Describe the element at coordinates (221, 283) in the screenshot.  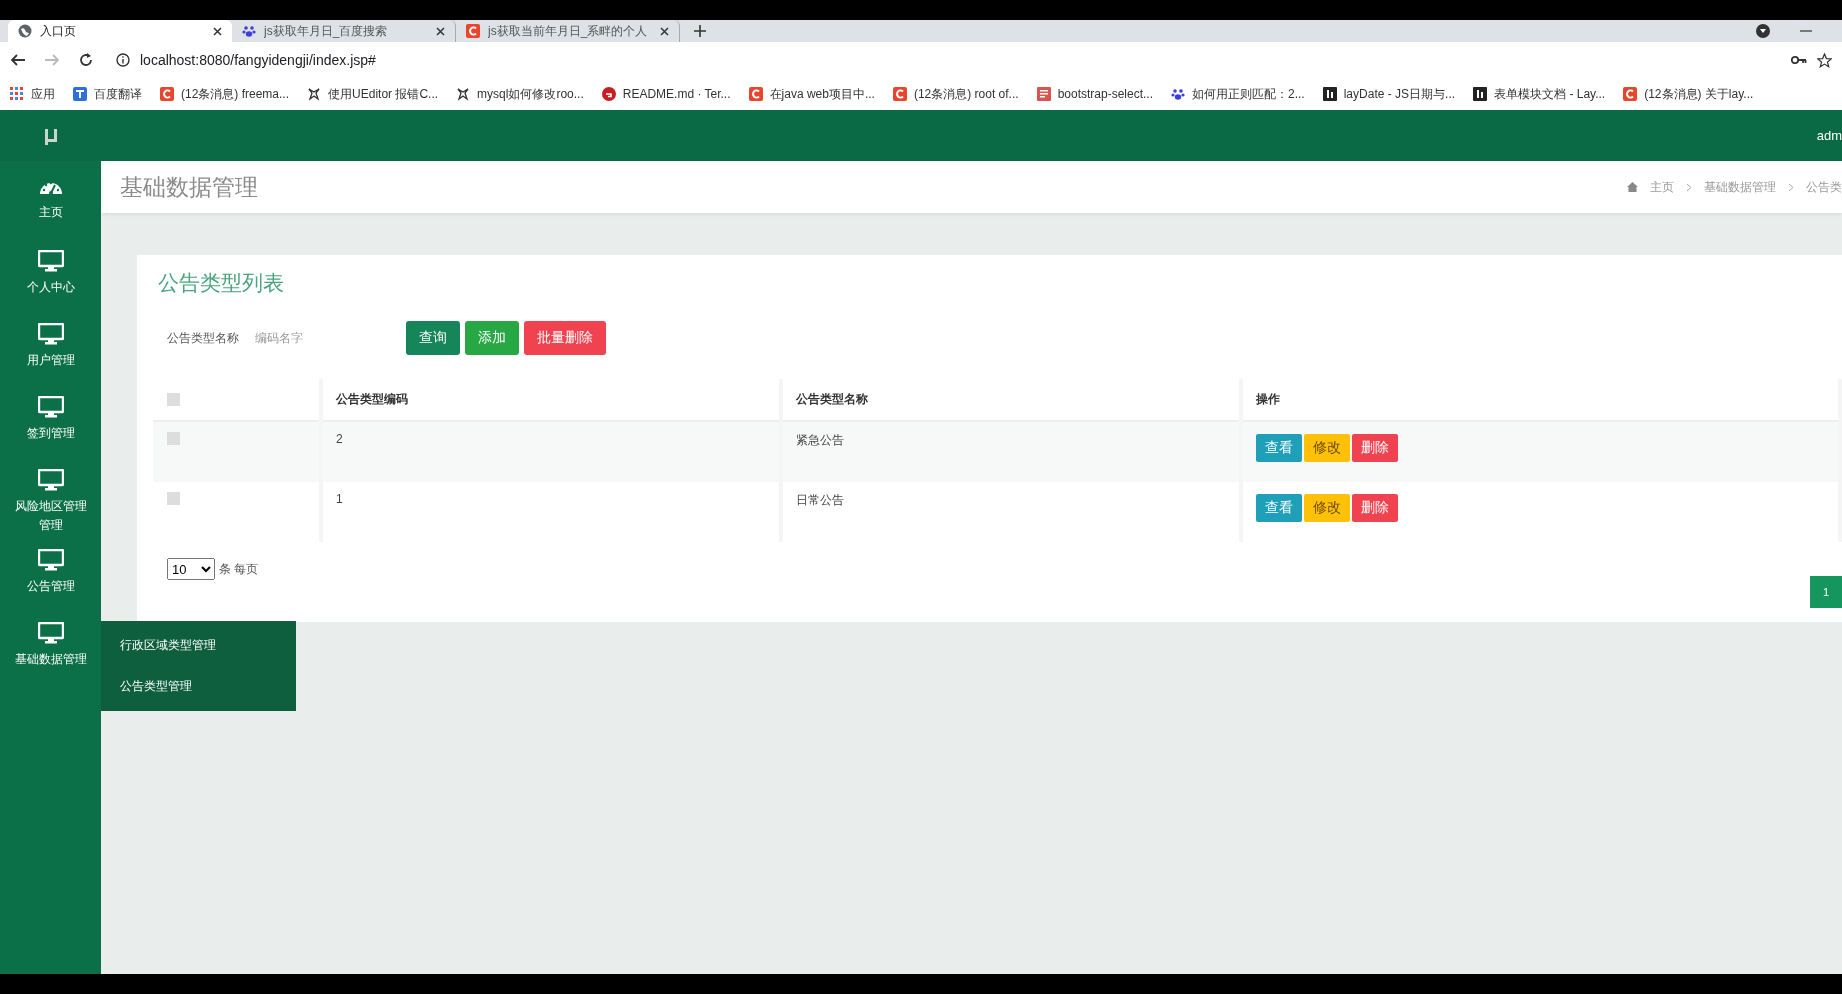
I see `panel-title: 公告类型列表` at that location.